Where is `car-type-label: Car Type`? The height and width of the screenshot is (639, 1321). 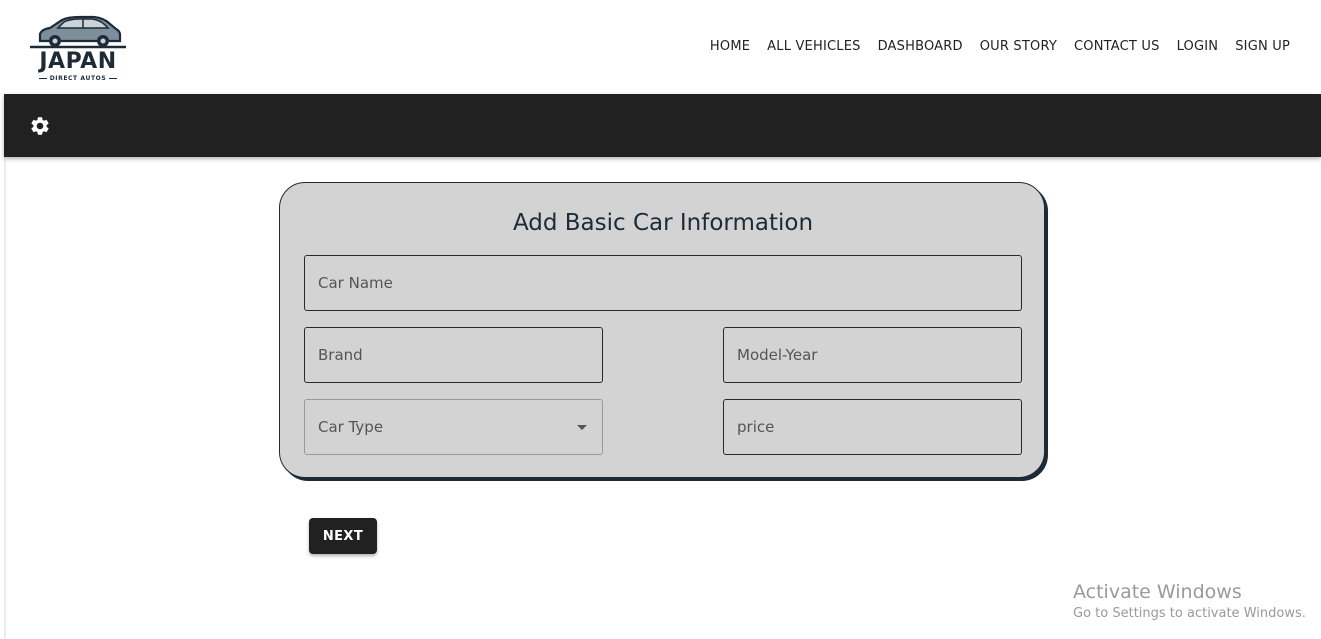
car-type-label: Car Type is located at coordinates (351, 427).